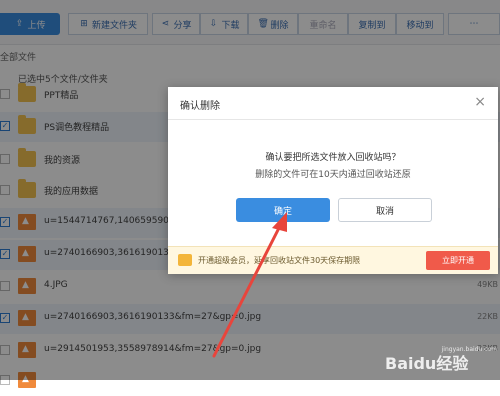 The width and height of the screenshot is (500, 396). Describe the element at coordinates (247, 290) in the screenshot. I see `arrow-shaft` at that location.